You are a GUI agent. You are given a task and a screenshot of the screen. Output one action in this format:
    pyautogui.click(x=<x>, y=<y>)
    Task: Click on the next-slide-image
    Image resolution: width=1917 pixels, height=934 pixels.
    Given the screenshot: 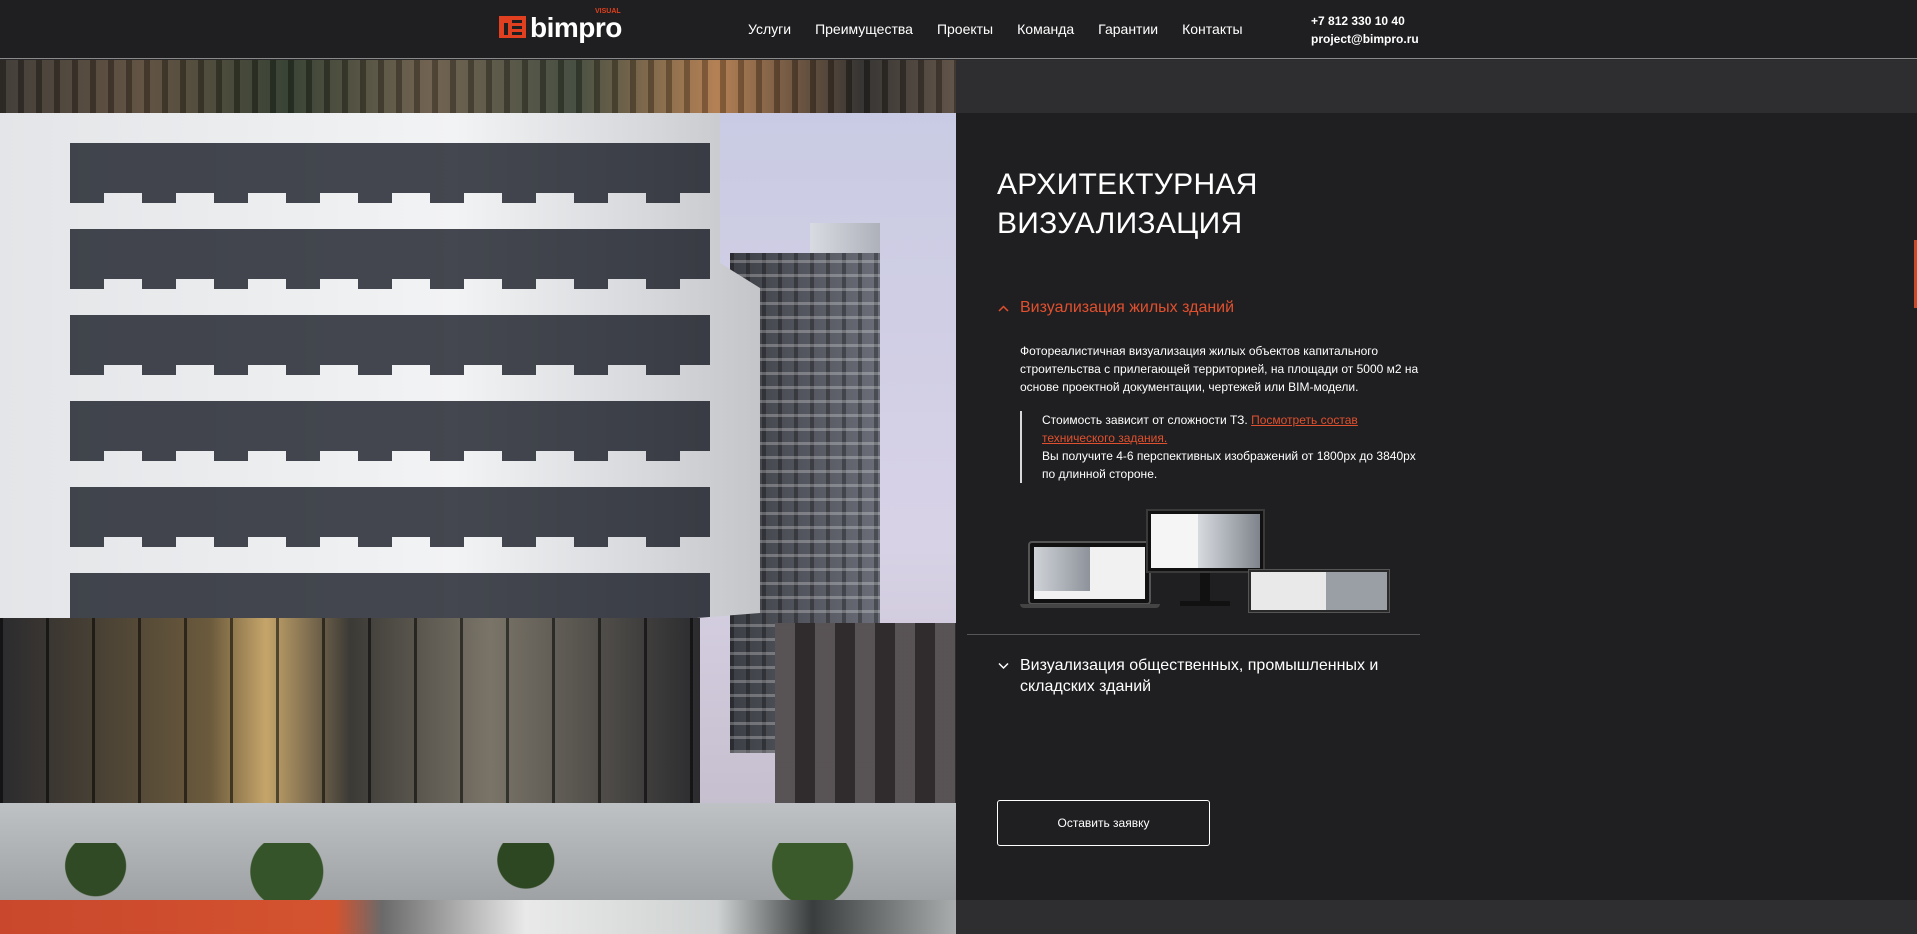 What is the action you would take?
    pyautogui.click(x=478, y=917)
    